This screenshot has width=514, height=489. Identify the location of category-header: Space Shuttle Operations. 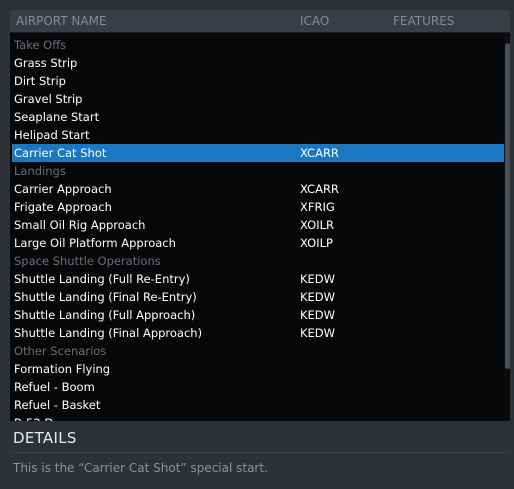
(258, 261).